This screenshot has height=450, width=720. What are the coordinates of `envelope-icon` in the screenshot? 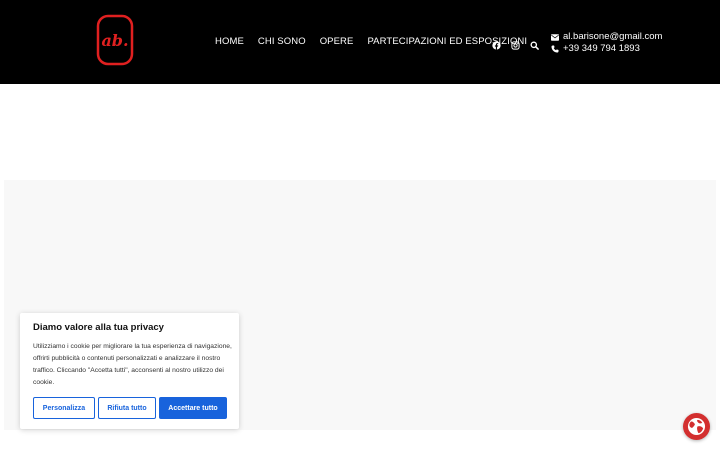 It's located at (555, 37).